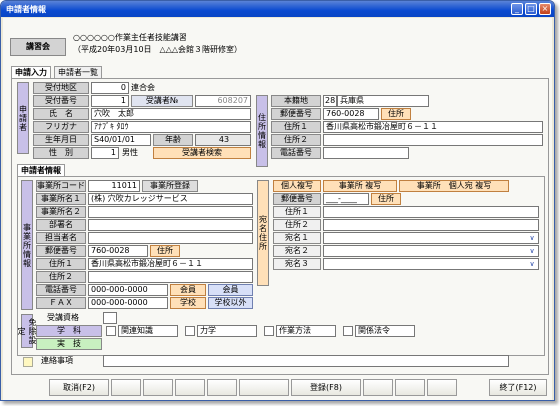 The image size is (560, 406). I want to click on birthdate-field: S40/01/01, so click(121, 140).